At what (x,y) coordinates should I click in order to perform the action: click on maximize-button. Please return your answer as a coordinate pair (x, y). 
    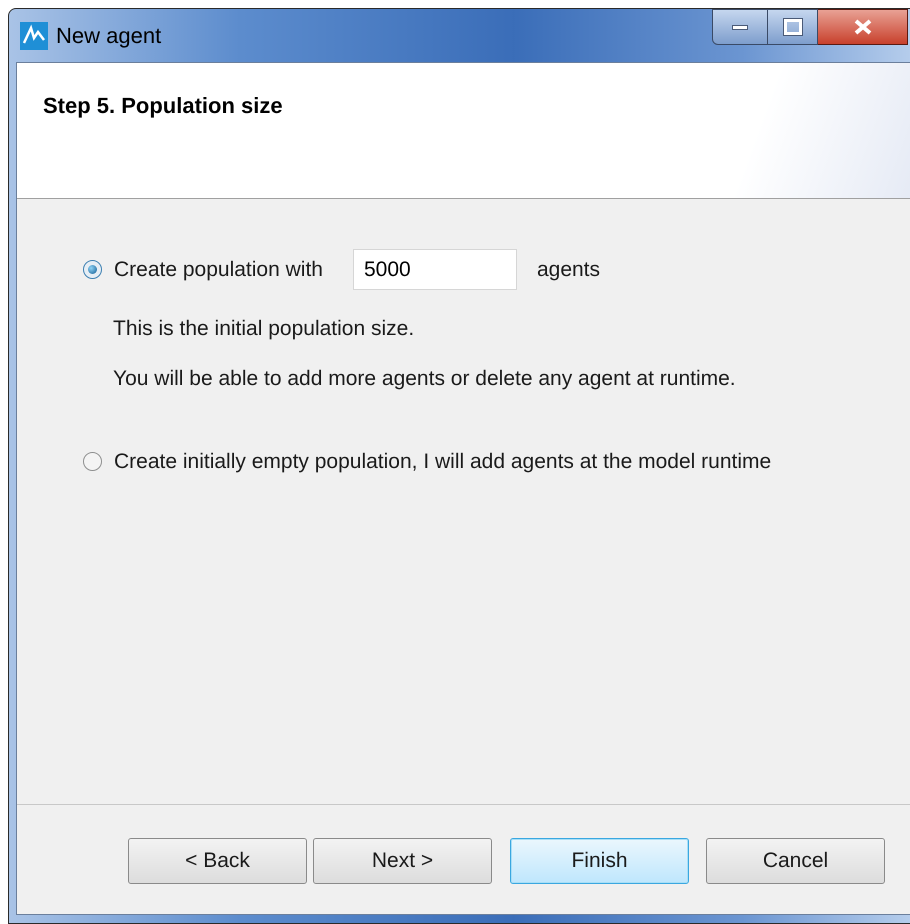
    Looking at the image, I should click on (793, 27).